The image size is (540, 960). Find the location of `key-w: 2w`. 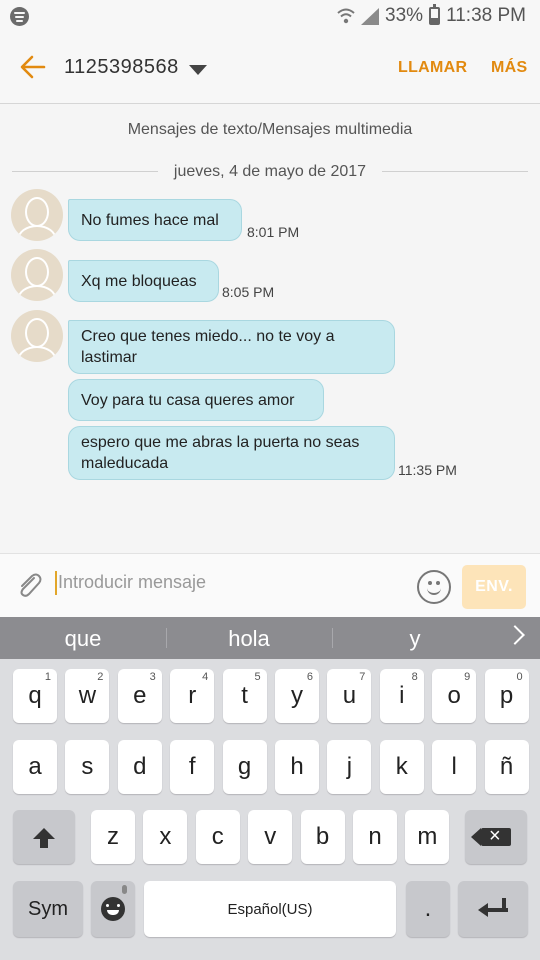

key-w: 2w is located at coordinates (87, 696).